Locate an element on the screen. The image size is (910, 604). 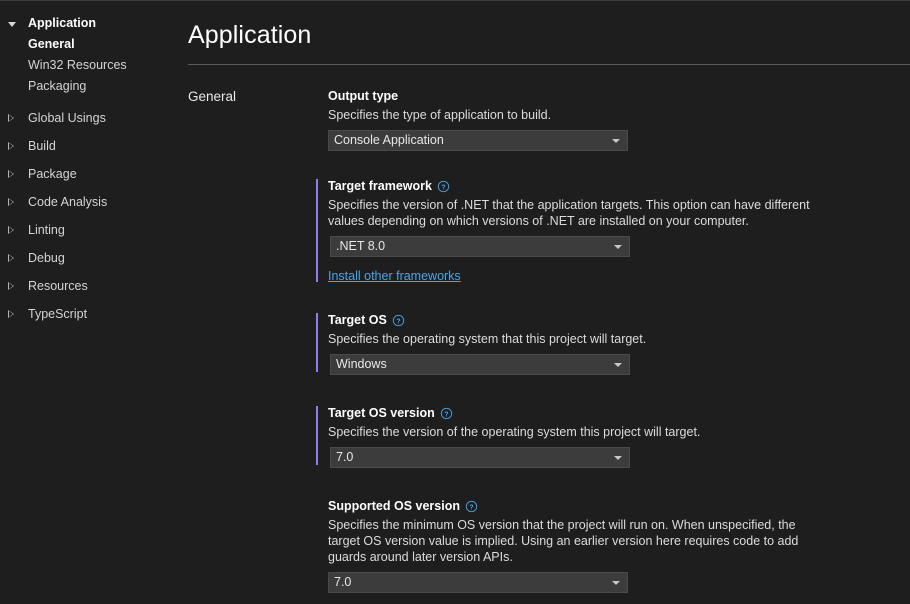
target-framework-dropdown: .NET 8.0 is located at coordinates (480, 246).